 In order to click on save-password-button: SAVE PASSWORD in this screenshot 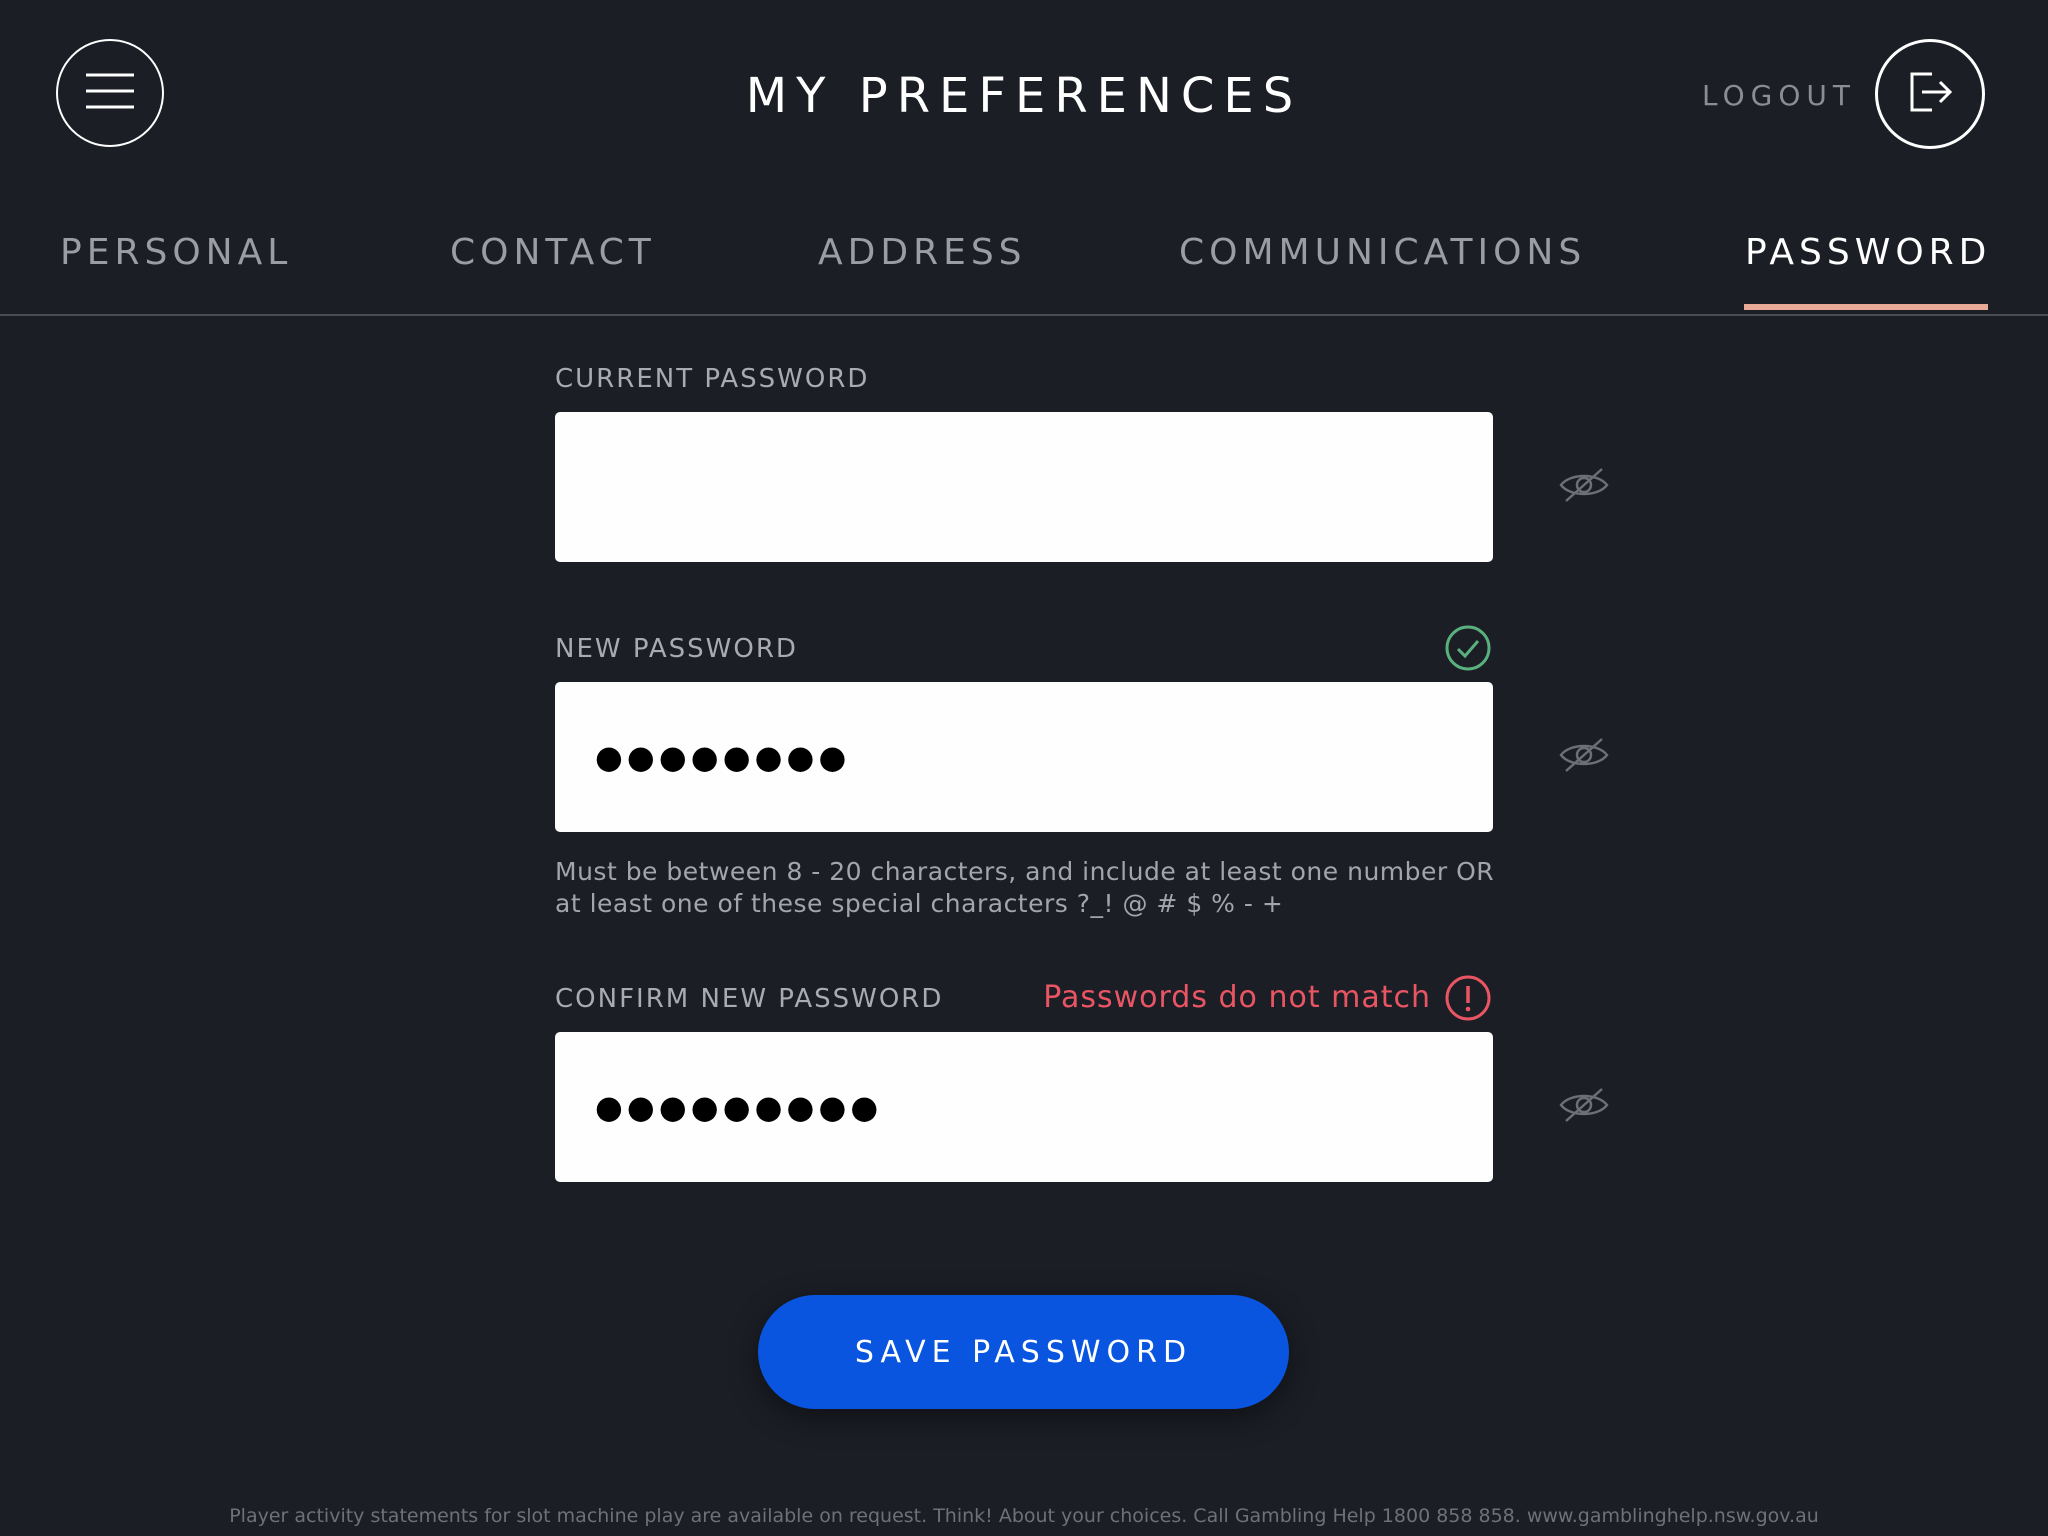, I will do `click(1023, 1352)`.